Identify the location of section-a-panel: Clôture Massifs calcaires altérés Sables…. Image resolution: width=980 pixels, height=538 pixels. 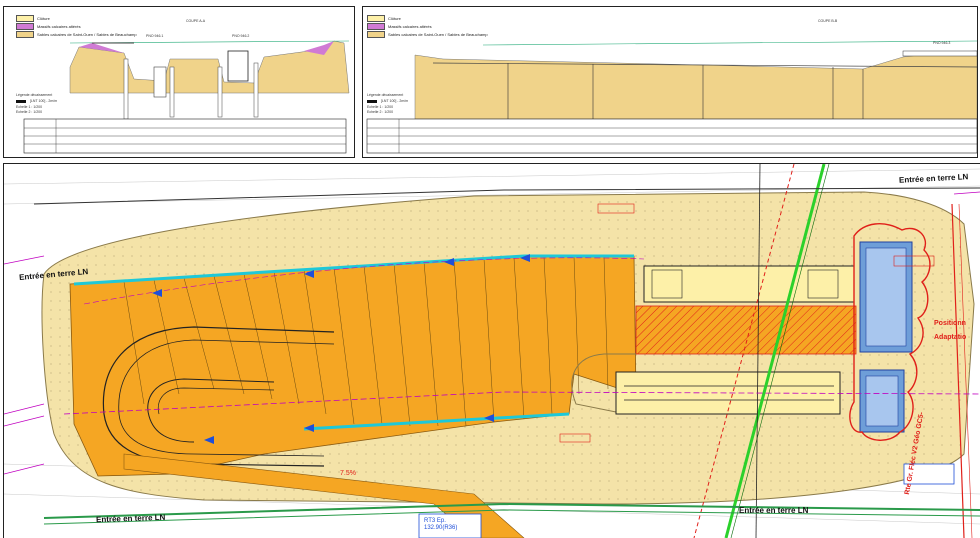
(179, 82).